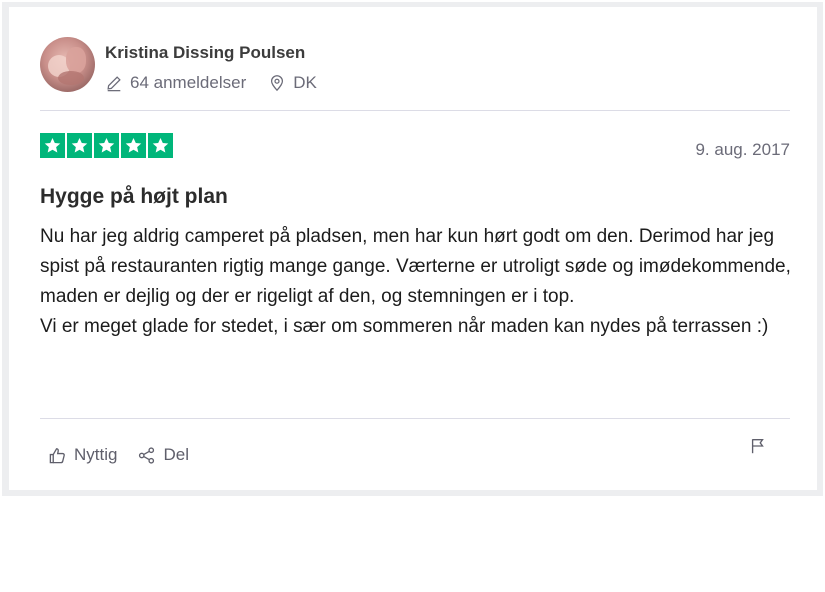 Image resolution: width=825 pixels, height=592 pixels. What do you see at coordinates (188, 82) in the screenshot?
I see `review-count: 64 anmeldelser` at bounding box center [188, 82].